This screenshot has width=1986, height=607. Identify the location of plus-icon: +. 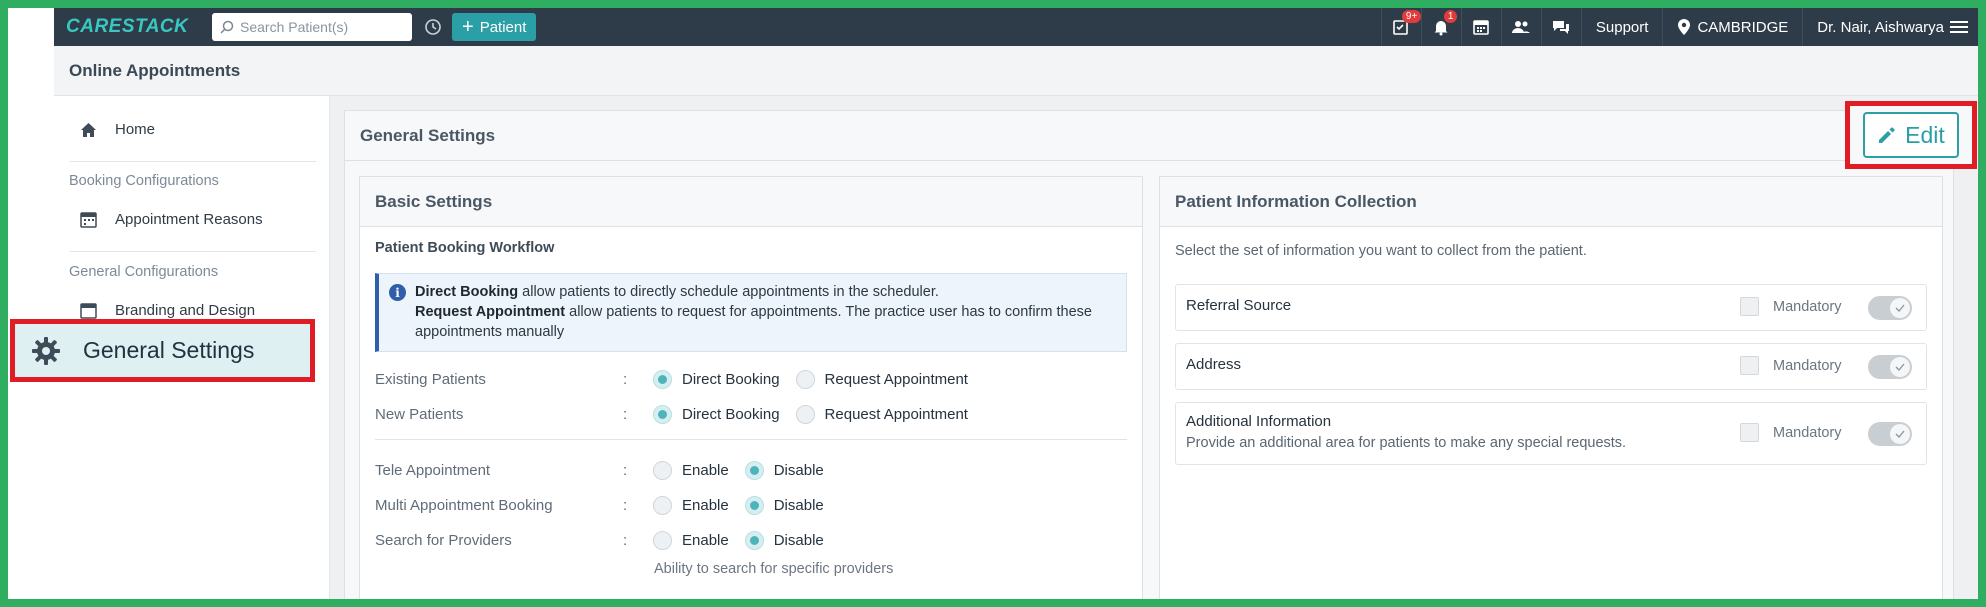
(468, 27).